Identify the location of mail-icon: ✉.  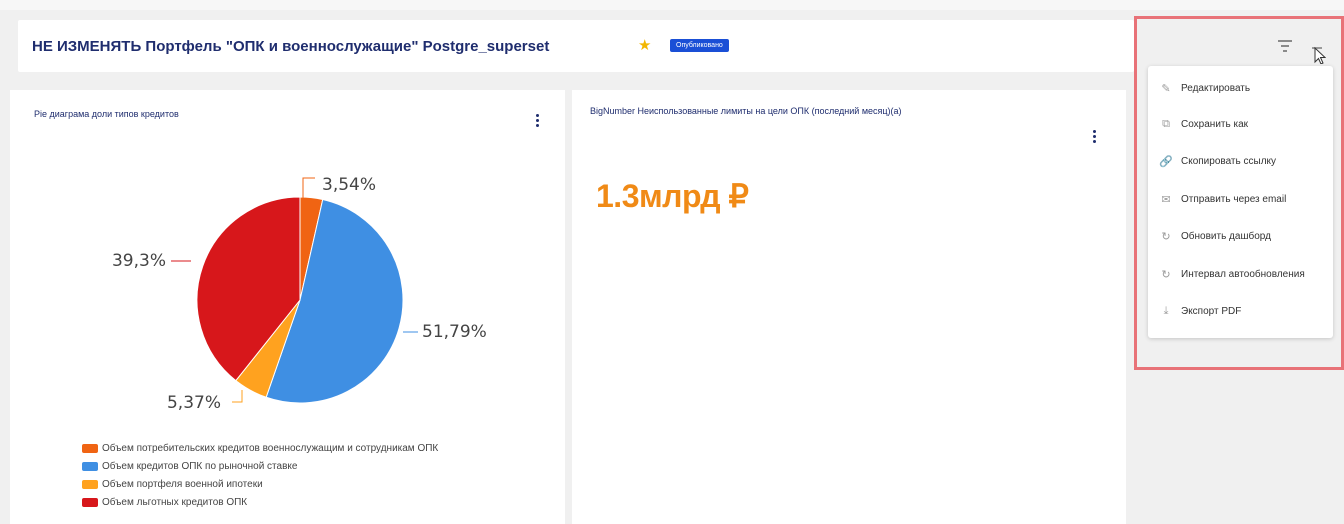
(1166, 199).